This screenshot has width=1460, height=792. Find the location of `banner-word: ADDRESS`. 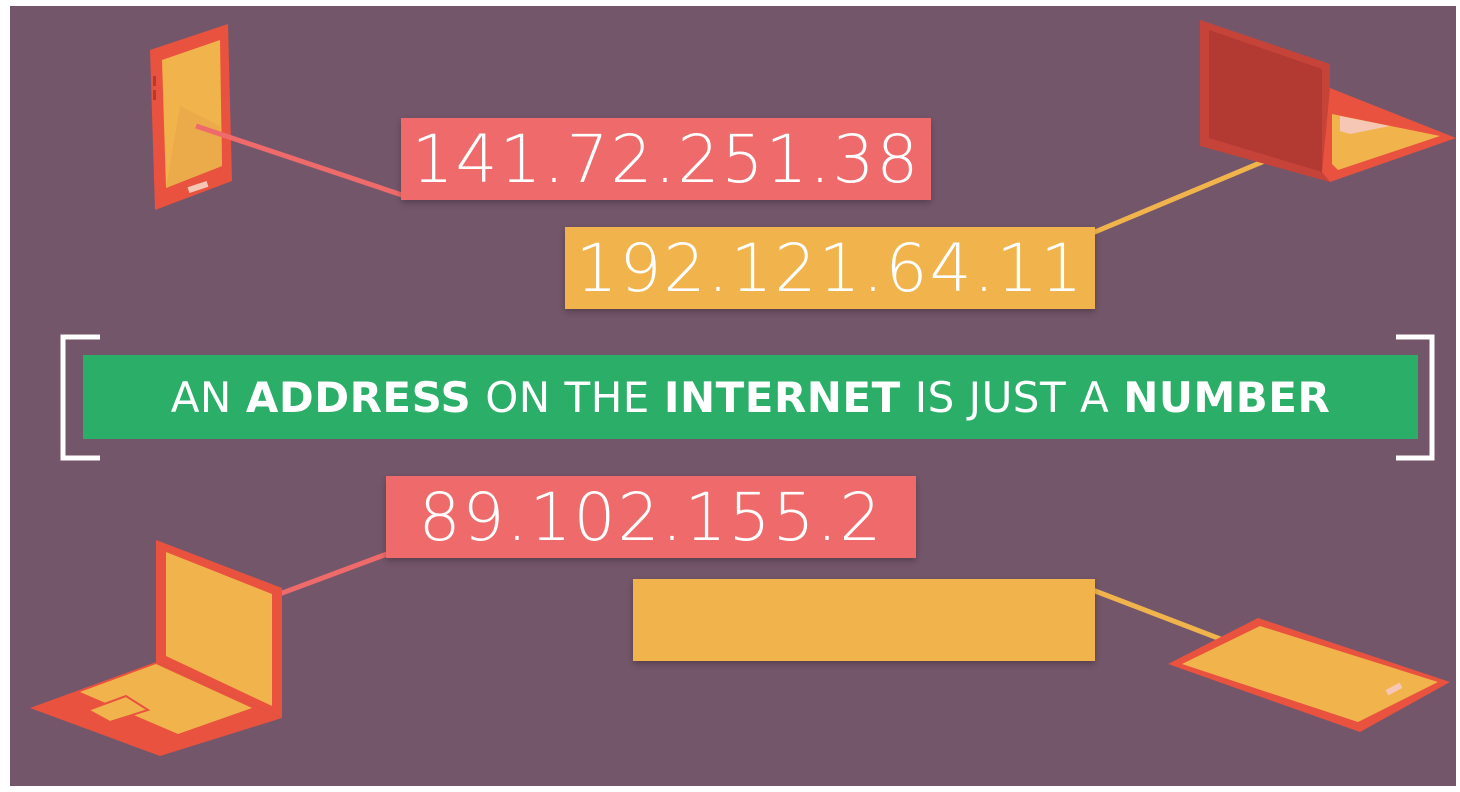

banner-word: ADDRESS is located at coordinates (358, 397).